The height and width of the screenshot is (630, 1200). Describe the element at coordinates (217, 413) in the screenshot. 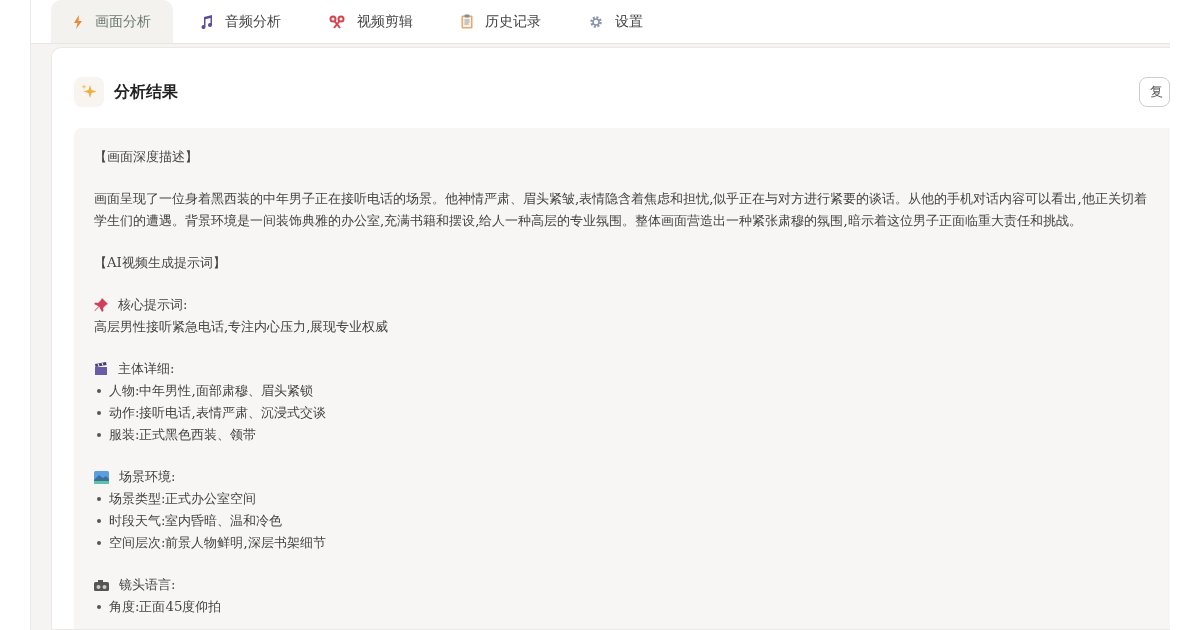

I see `list-item: 动作:接听电话,表情严肃、沉浸式交谈` at that location.